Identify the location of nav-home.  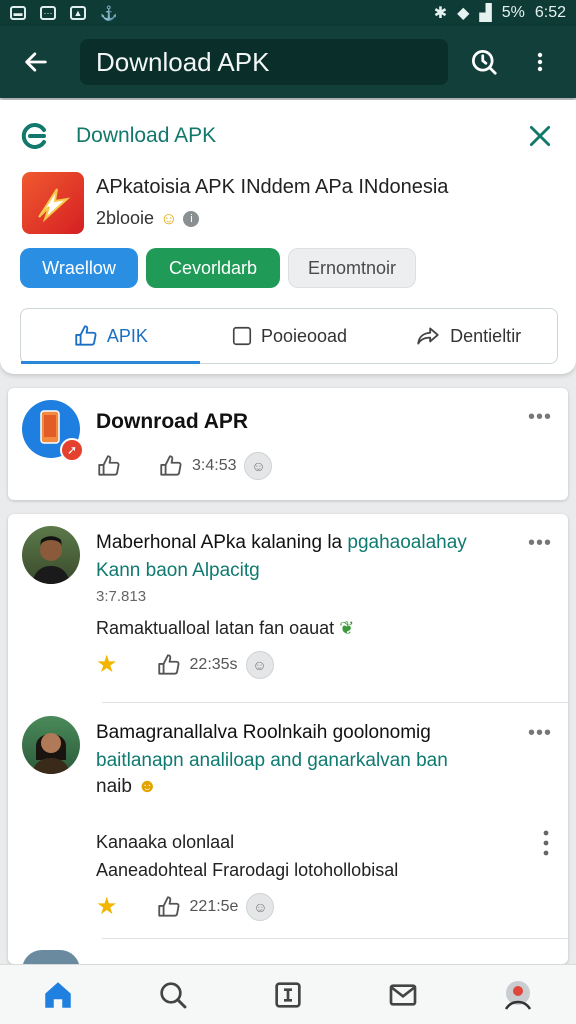
(58, 995).